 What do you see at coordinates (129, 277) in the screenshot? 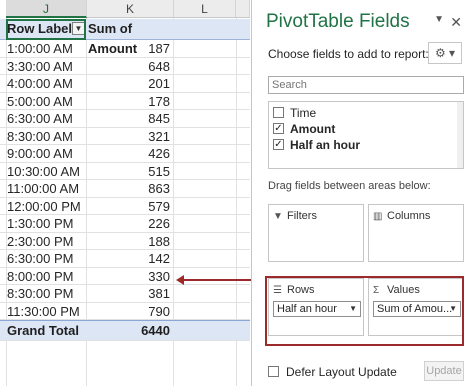
I see `amount-cell: 330` at bounding box center [129, 277].